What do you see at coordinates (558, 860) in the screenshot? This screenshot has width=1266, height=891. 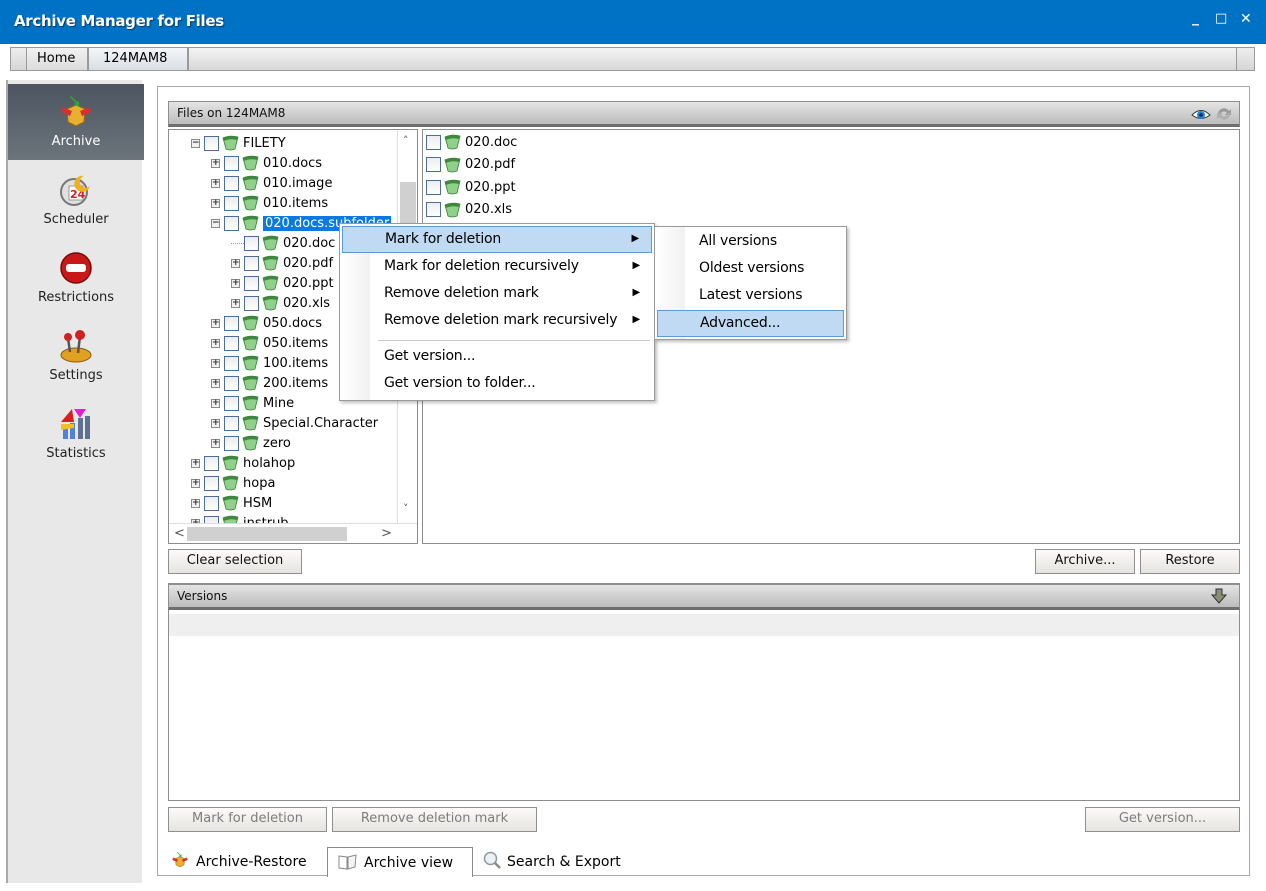 I see `tab-search-export: Search & Export` at bounding box center [558, 860].